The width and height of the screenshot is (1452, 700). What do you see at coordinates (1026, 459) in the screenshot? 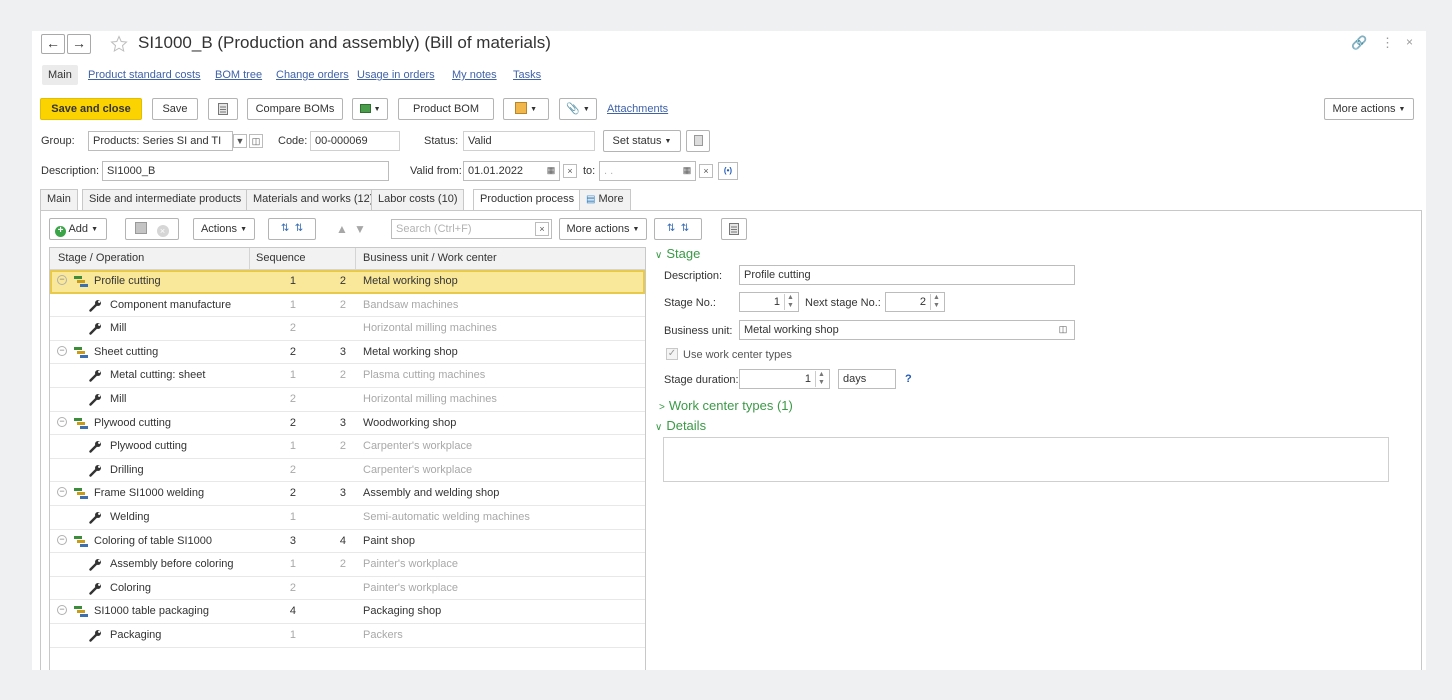
I see `details-textarea` at bounding box center [1026, 459].